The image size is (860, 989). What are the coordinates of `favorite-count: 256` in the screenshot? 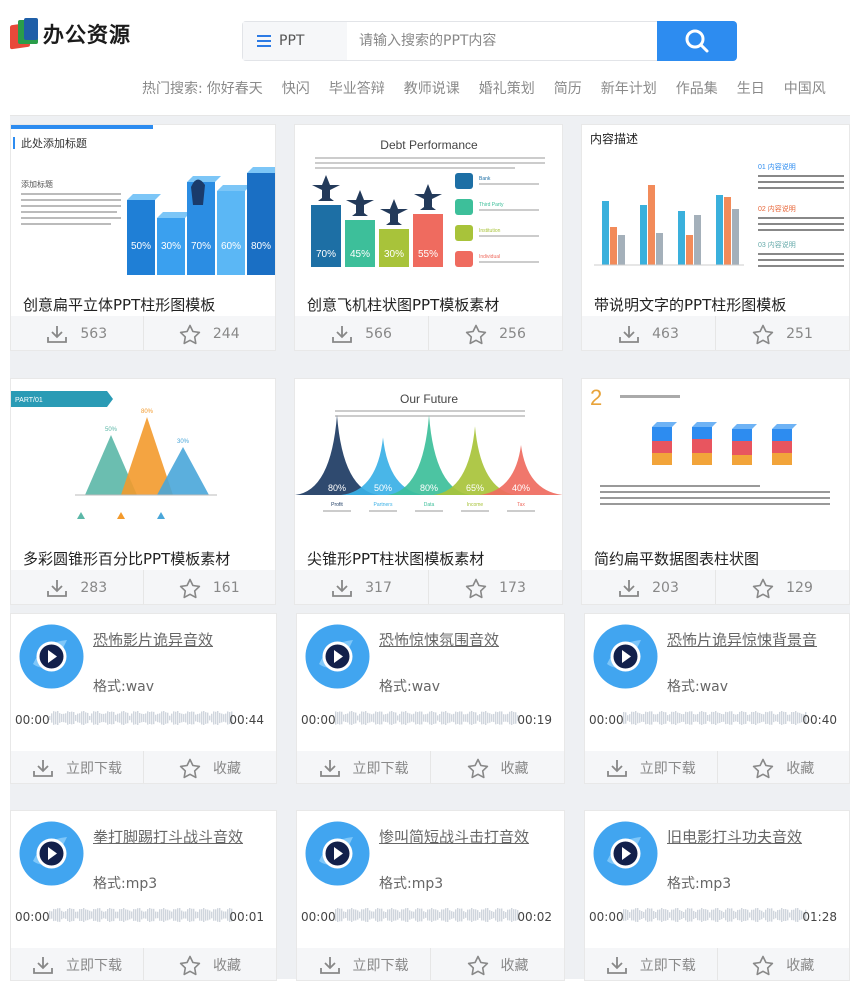 It's located at (495, 333).